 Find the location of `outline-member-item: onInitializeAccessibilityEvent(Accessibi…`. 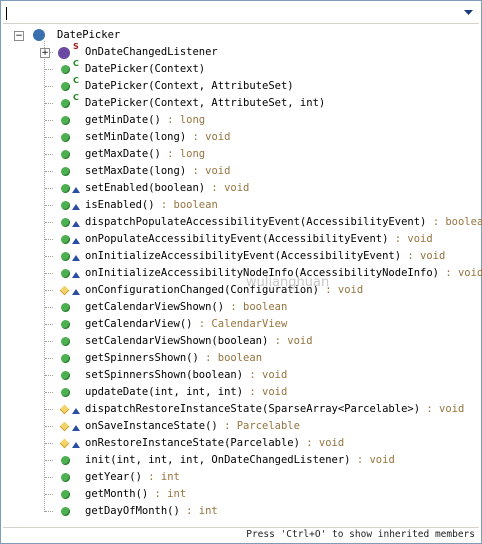

outline-member-item: onInitializeAccessibilityEvent(Accessibi… is located at coordinates (265, 256).